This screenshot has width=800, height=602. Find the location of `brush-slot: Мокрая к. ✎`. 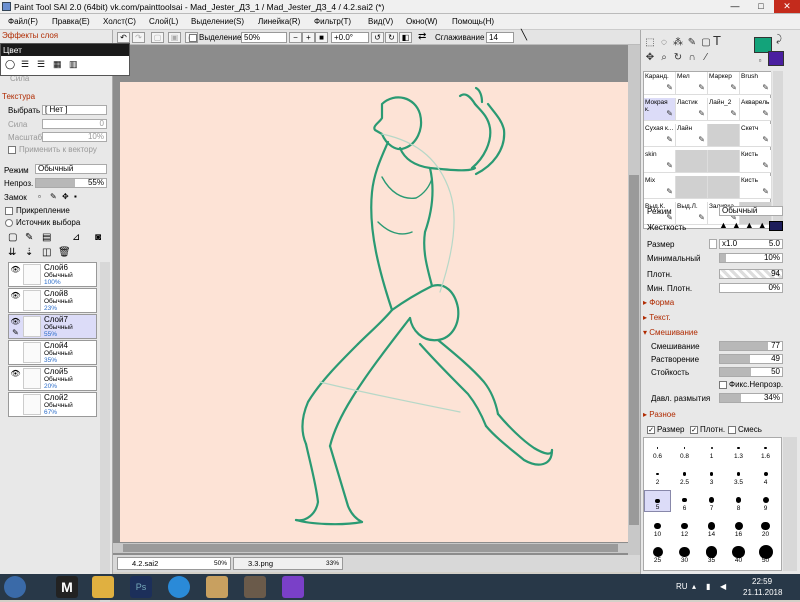

brush-slot: Мокрая к. ✎ is located at coordinates (660, 109).